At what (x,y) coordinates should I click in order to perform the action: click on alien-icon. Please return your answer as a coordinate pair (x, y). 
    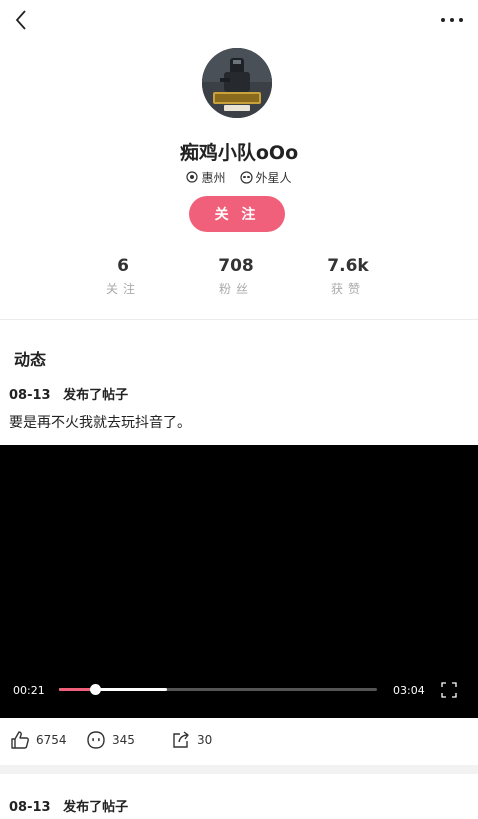
    Looking at the image, I should click on (246, 177).